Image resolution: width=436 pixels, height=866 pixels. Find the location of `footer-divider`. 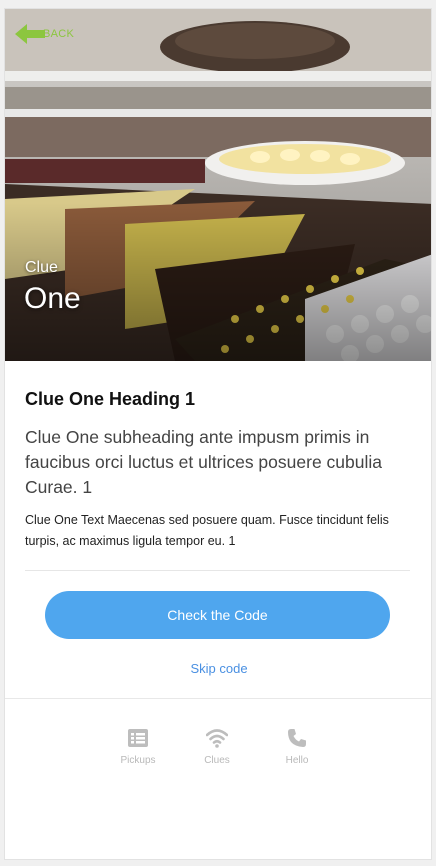

footer-divider is located at coordinates (218, 698).